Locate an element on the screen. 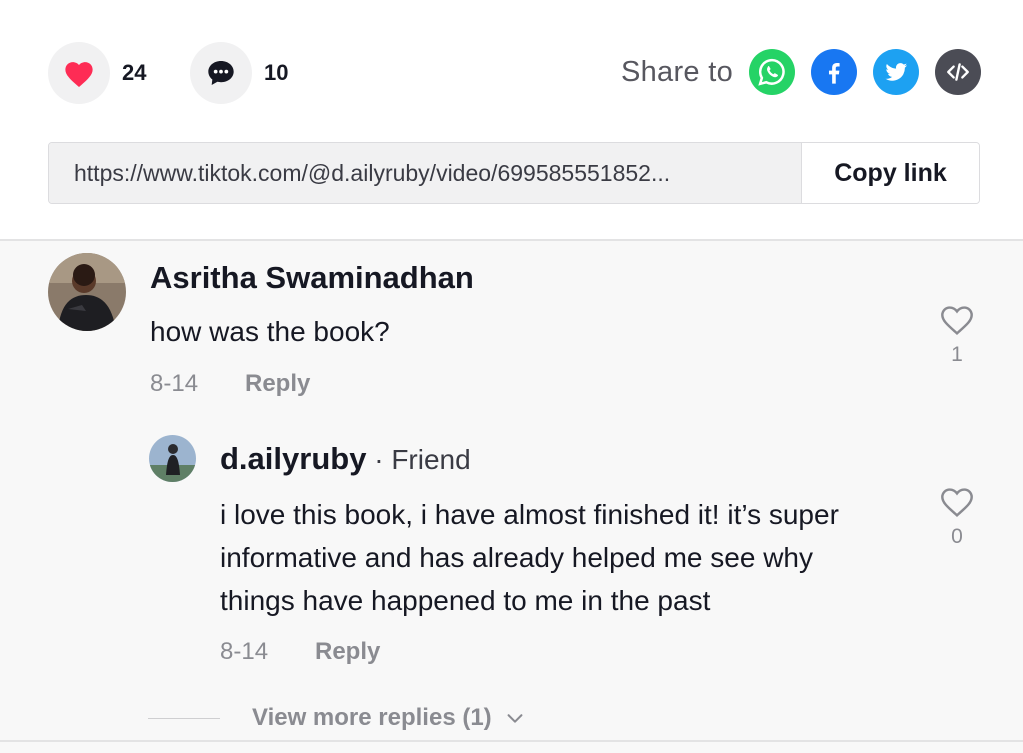  share-whatsapp-button is located at coordinates (772, 72).